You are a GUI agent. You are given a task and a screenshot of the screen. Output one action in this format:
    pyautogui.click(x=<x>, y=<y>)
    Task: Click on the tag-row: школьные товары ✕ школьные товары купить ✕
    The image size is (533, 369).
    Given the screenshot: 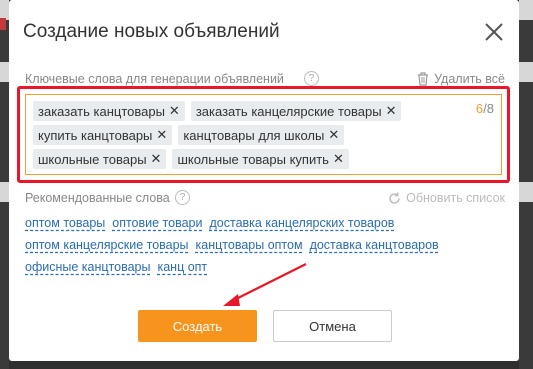 What is the action you would take?
    pyautogui.click(x=243, y=161)
    